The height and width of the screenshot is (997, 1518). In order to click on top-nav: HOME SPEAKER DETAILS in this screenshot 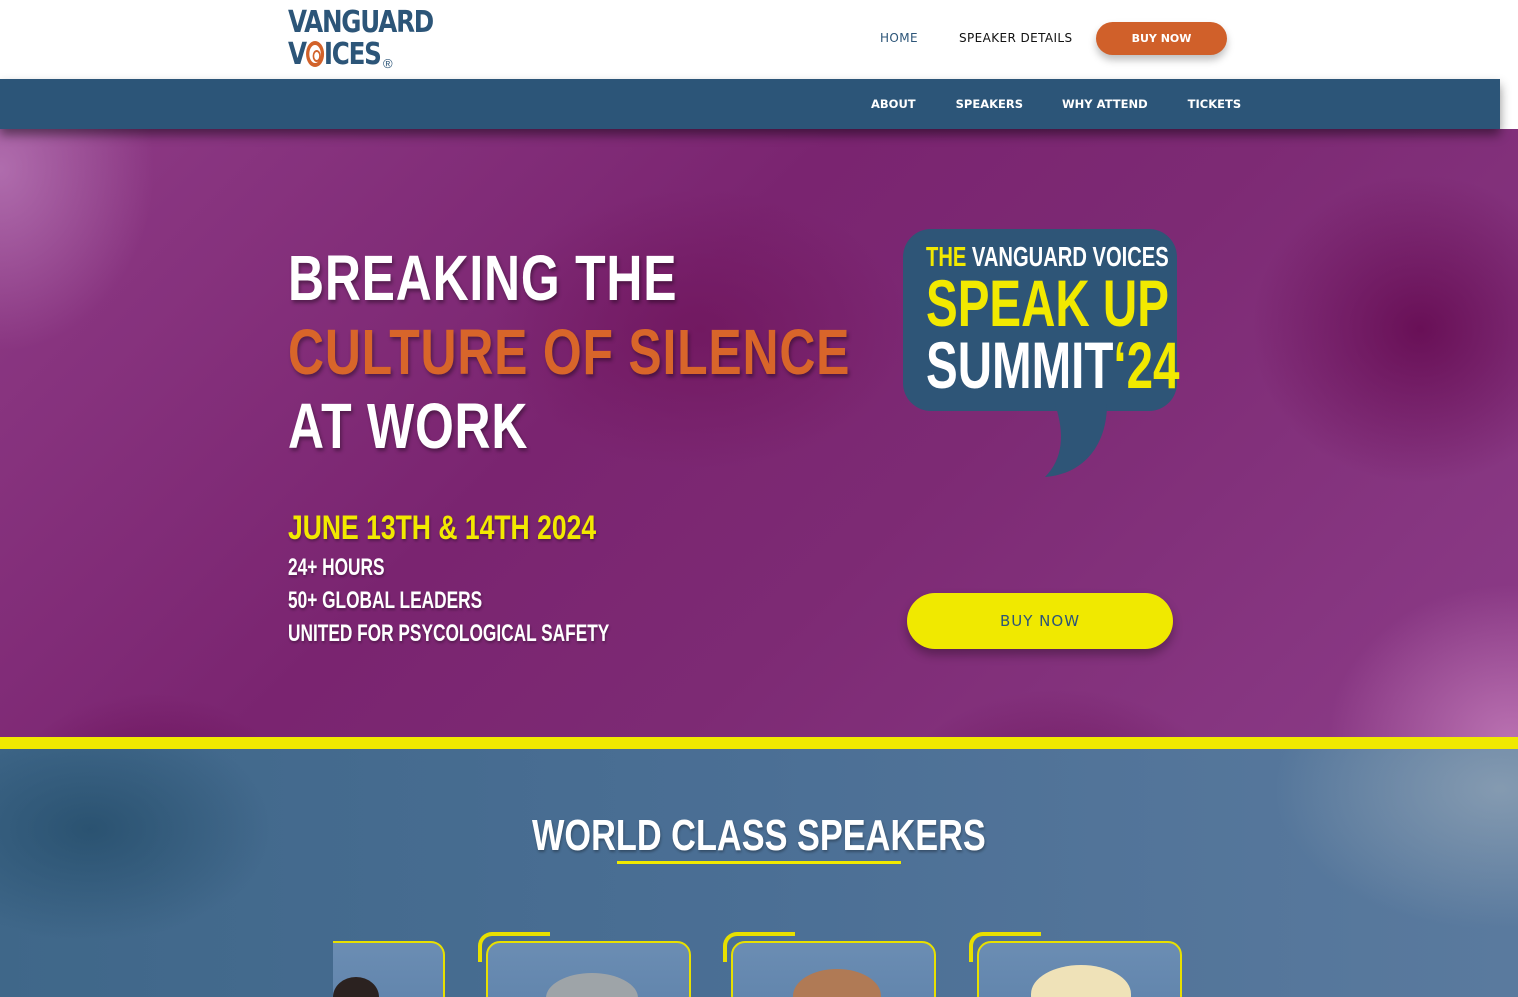, I will do `click(976, 38)`.